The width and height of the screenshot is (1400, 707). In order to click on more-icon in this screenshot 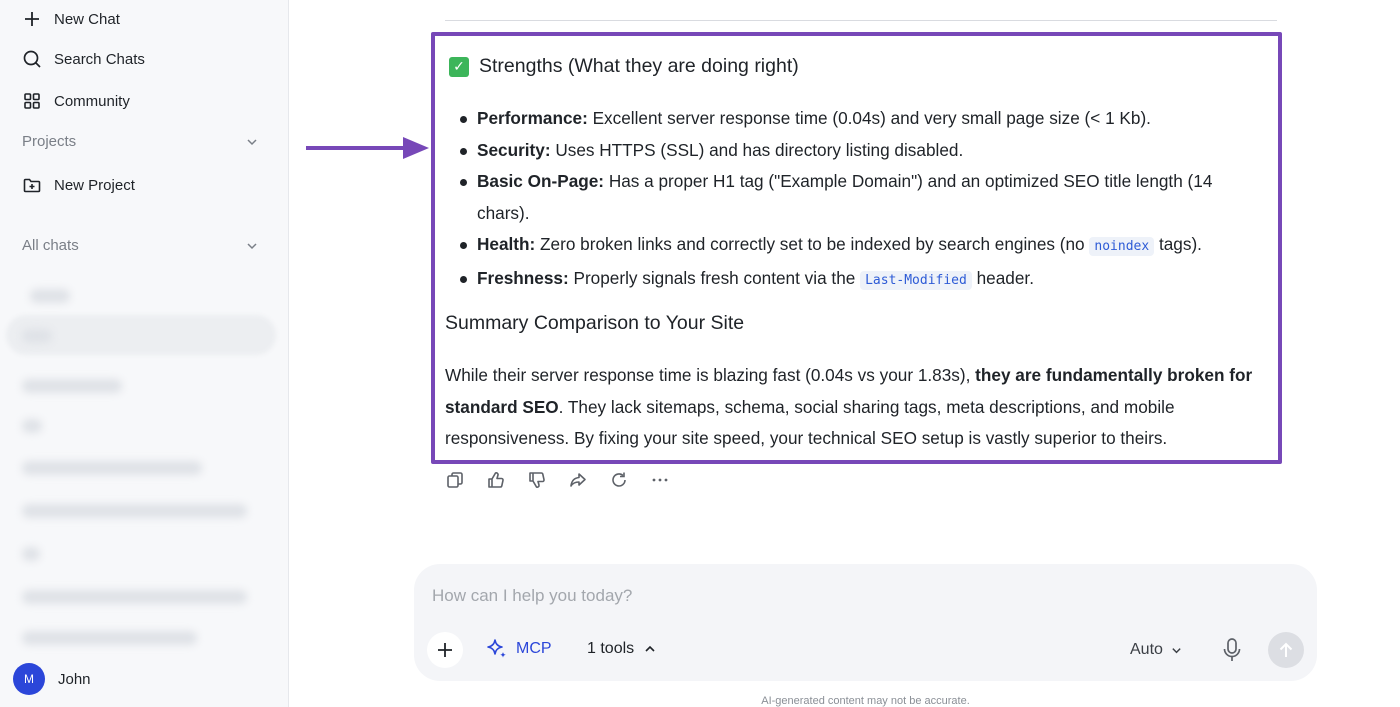, I will do `click(660, 480)`.